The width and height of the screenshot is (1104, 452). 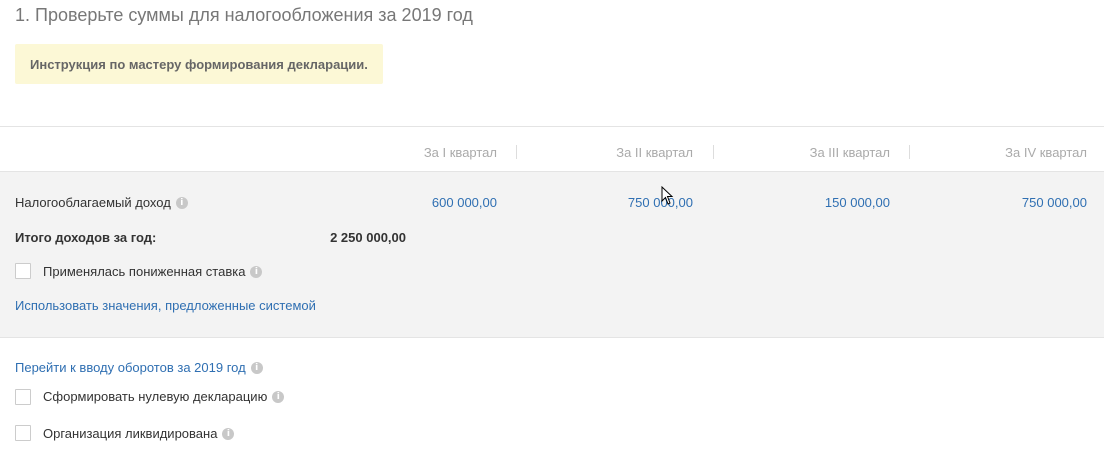 What do you see at coordinates (464, 202) in the screenshot?
I see `income-q1-value: 600 000,00` at bounding box center [464, 202].